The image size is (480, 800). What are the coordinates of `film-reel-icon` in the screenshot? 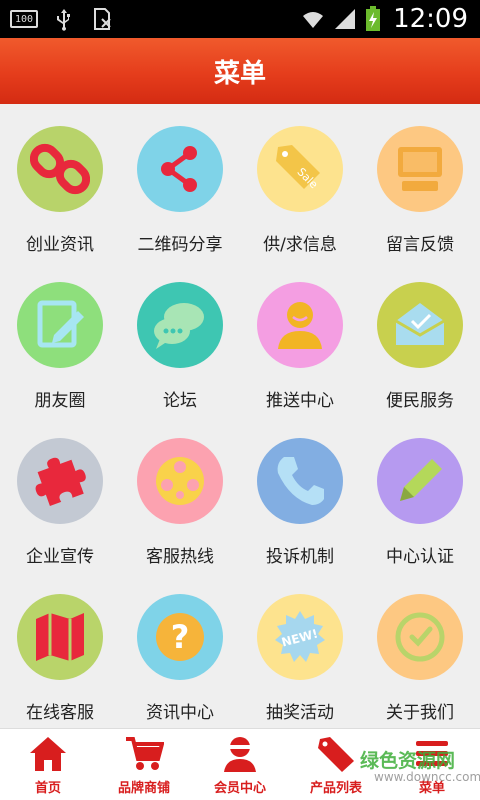 It's located at (180, 481).